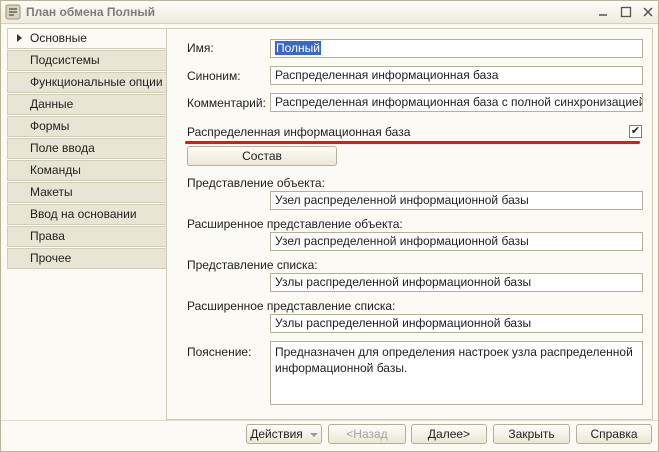 The height and width of the screenshot is (452, 659). What do you see at coordinates (299, 132) in the screenshot?
I see `distributed-label: Распределенная информационная база` at bounding box center [299, 132].